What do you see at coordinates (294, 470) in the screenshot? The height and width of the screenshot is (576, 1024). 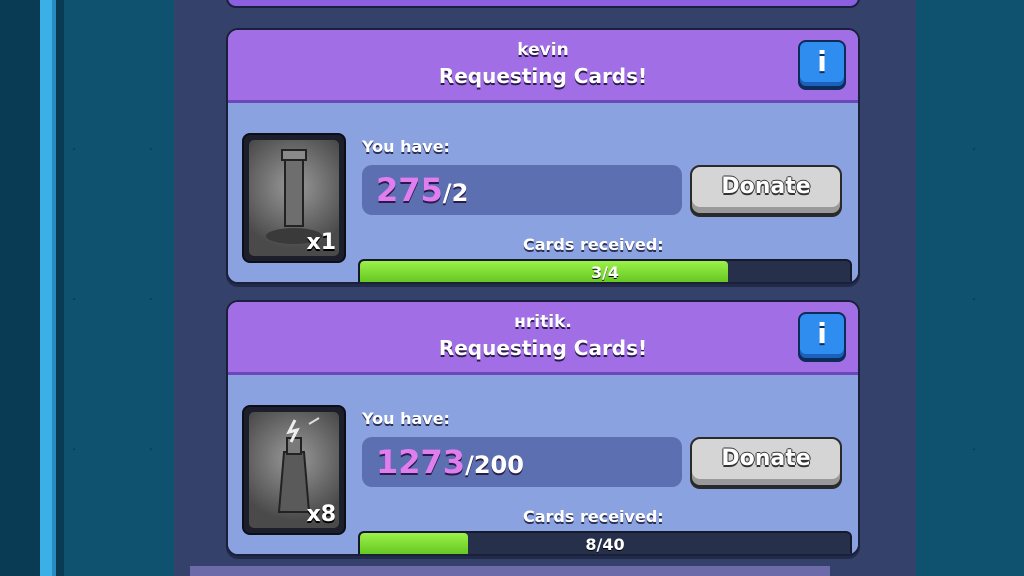 I see `tesla-card-icon: x8` at bounding box center [294, 470].